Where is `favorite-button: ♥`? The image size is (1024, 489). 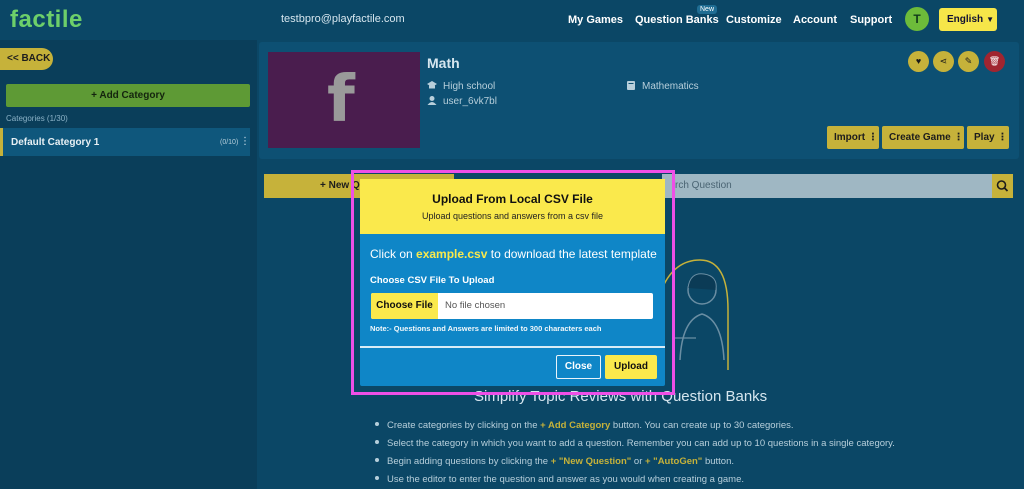 favorite-button: ♥ is located at coordinates (918, 61).